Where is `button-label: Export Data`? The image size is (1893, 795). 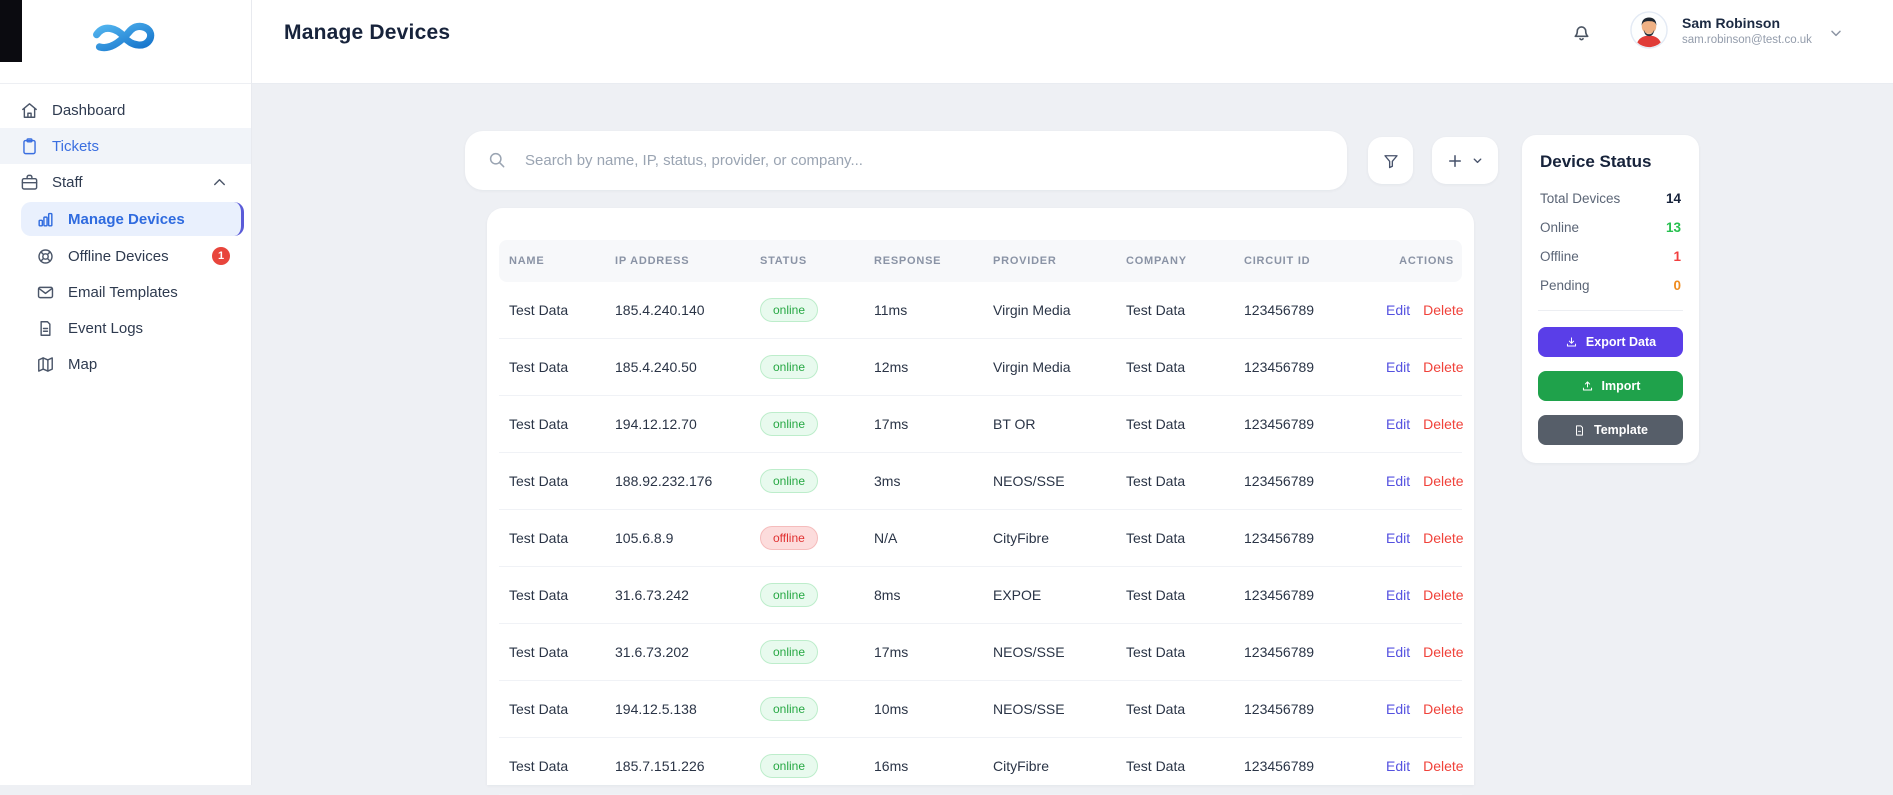 button-label: Export Data is located at coordinates (1621, 342).